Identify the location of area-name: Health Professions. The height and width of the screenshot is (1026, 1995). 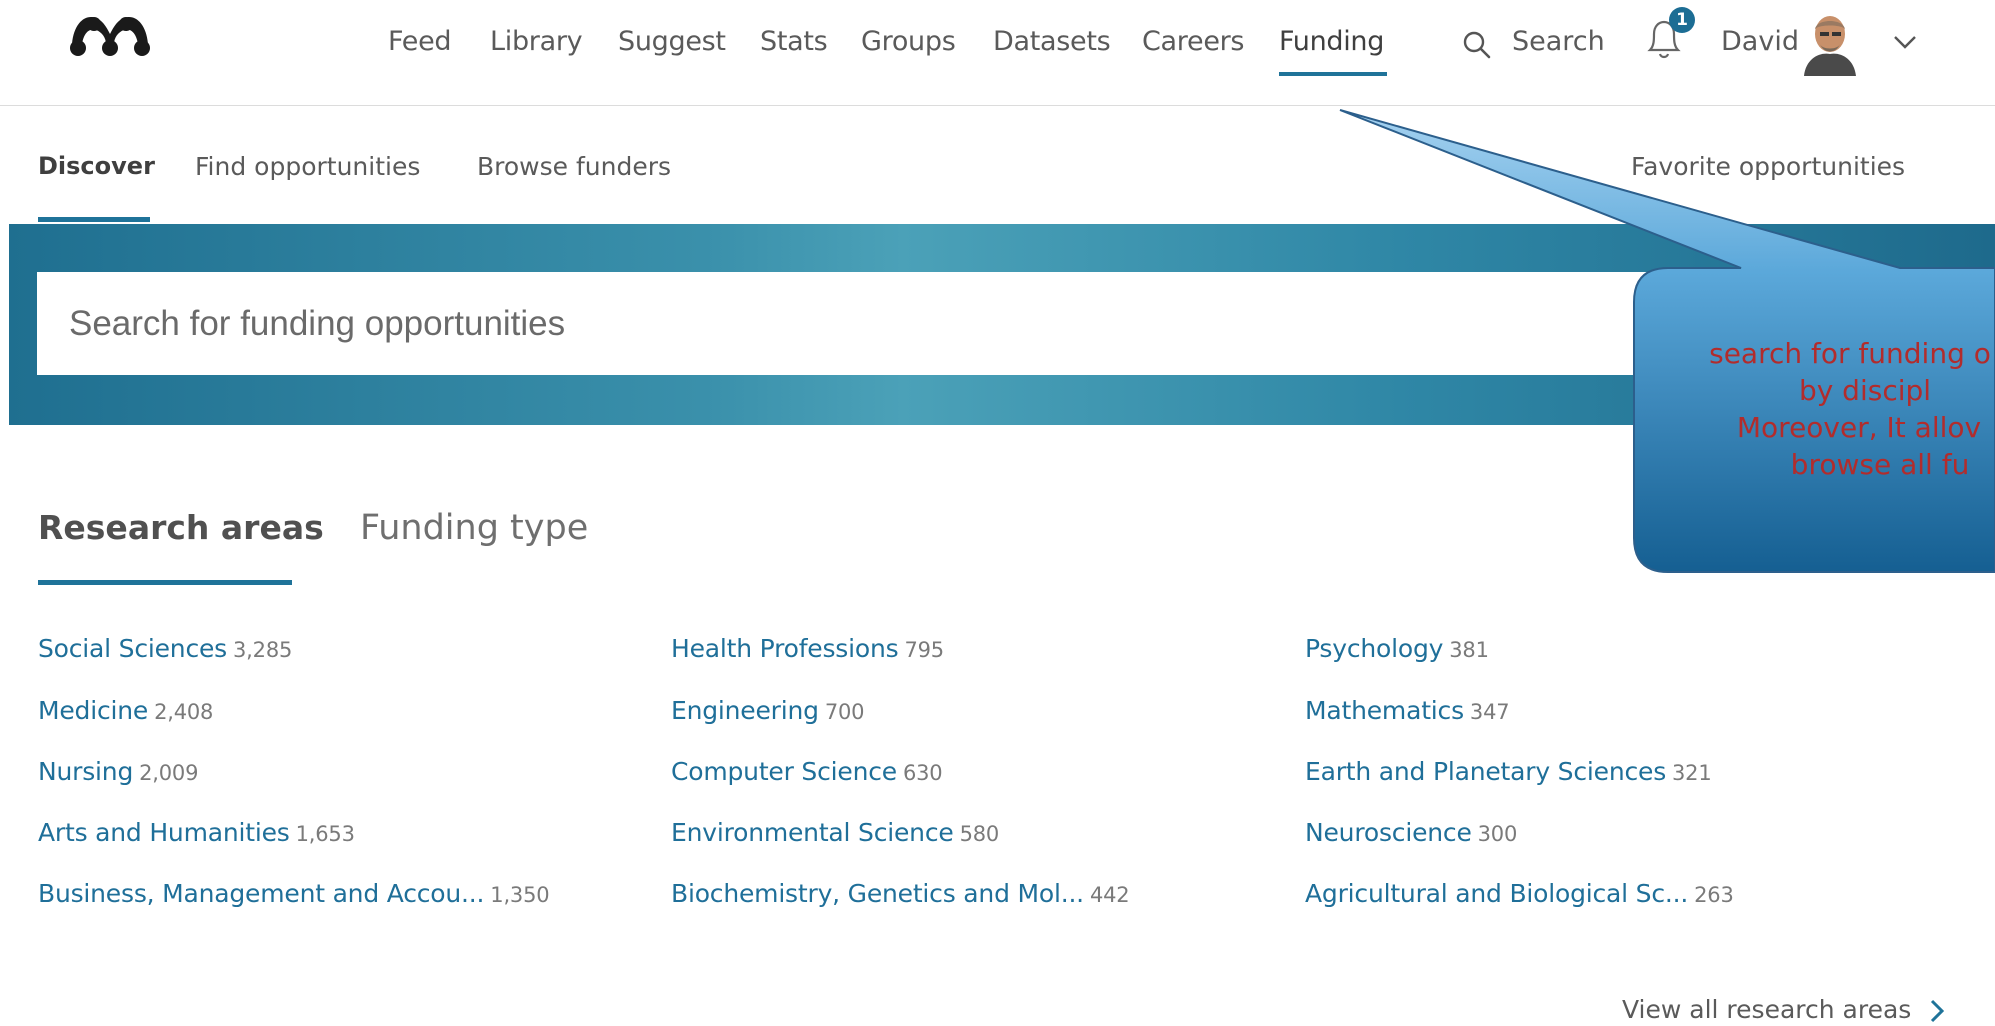
(785, 648).